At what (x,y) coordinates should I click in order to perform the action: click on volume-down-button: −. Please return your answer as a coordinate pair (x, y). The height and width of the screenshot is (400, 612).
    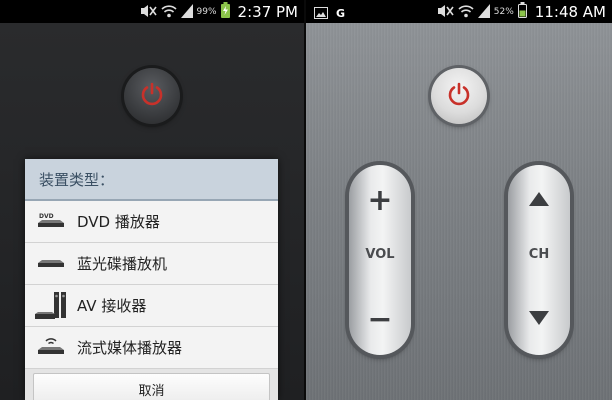
    Looking at the image, I should click on (380, 319).